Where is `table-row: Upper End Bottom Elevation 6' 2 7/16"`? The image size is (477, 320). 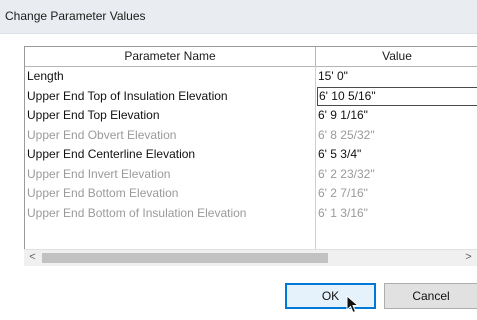
table-row: Upper End Bottom Elevation 6' 2 7/16" is located at coordinates (251, 194).